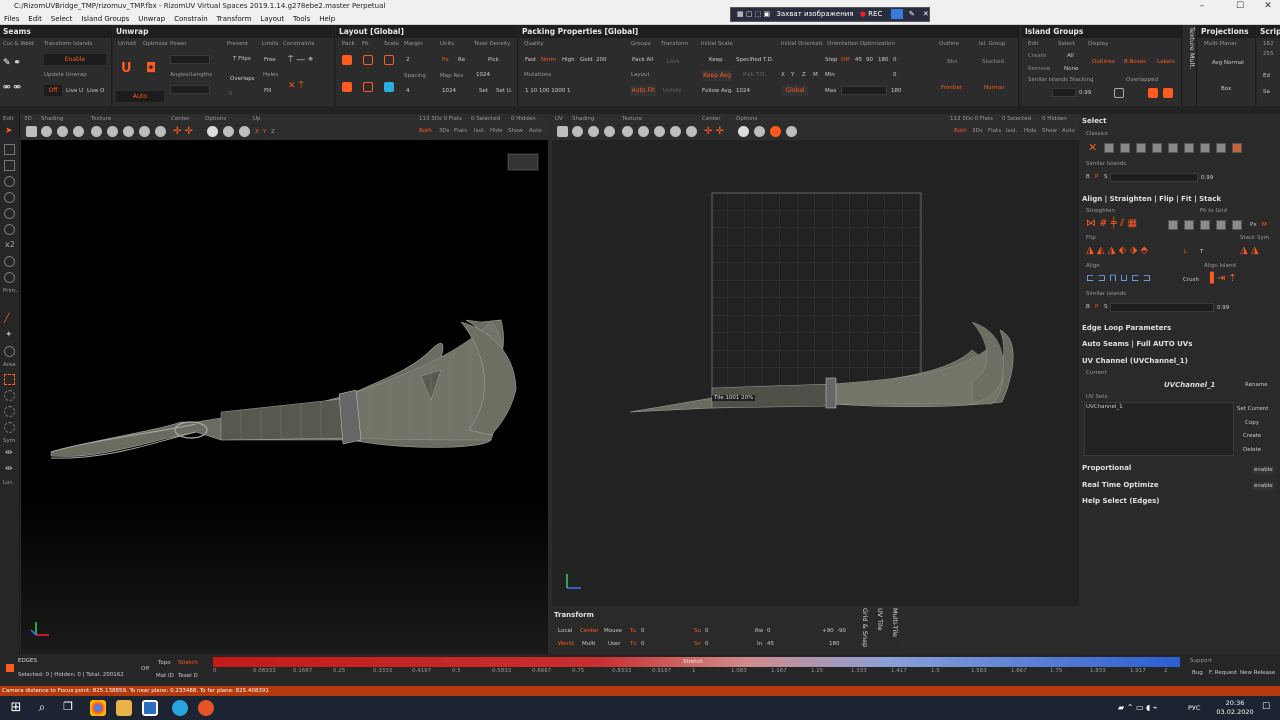 Image resolution: width=1280 pixels, height=720 pixels. What do you see at coordinates (126, 68) in the screenshot?
I see `unfold-icon: U` at bounding box center [126, 68].